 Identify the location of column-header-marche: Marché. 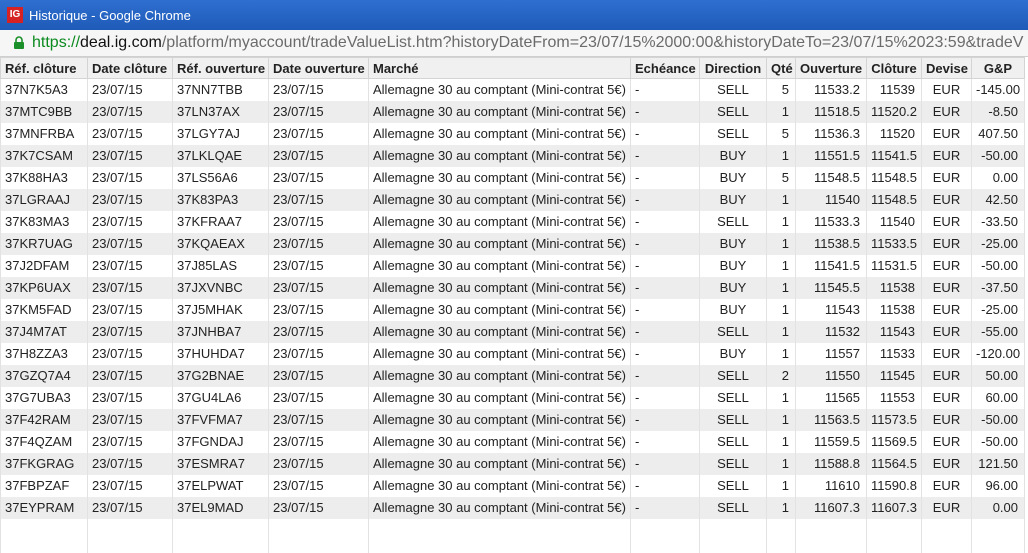
(499, 68).